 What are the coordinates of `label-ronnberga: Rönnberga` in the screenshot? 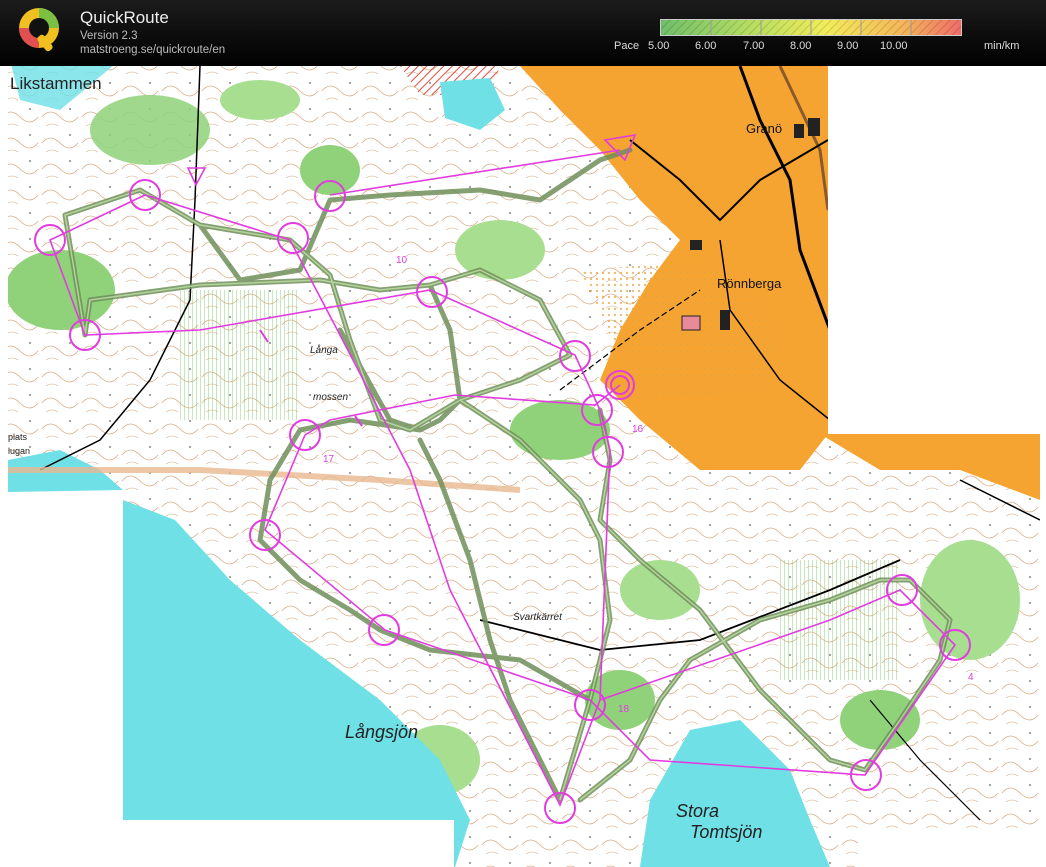 It's located at (749, 283).